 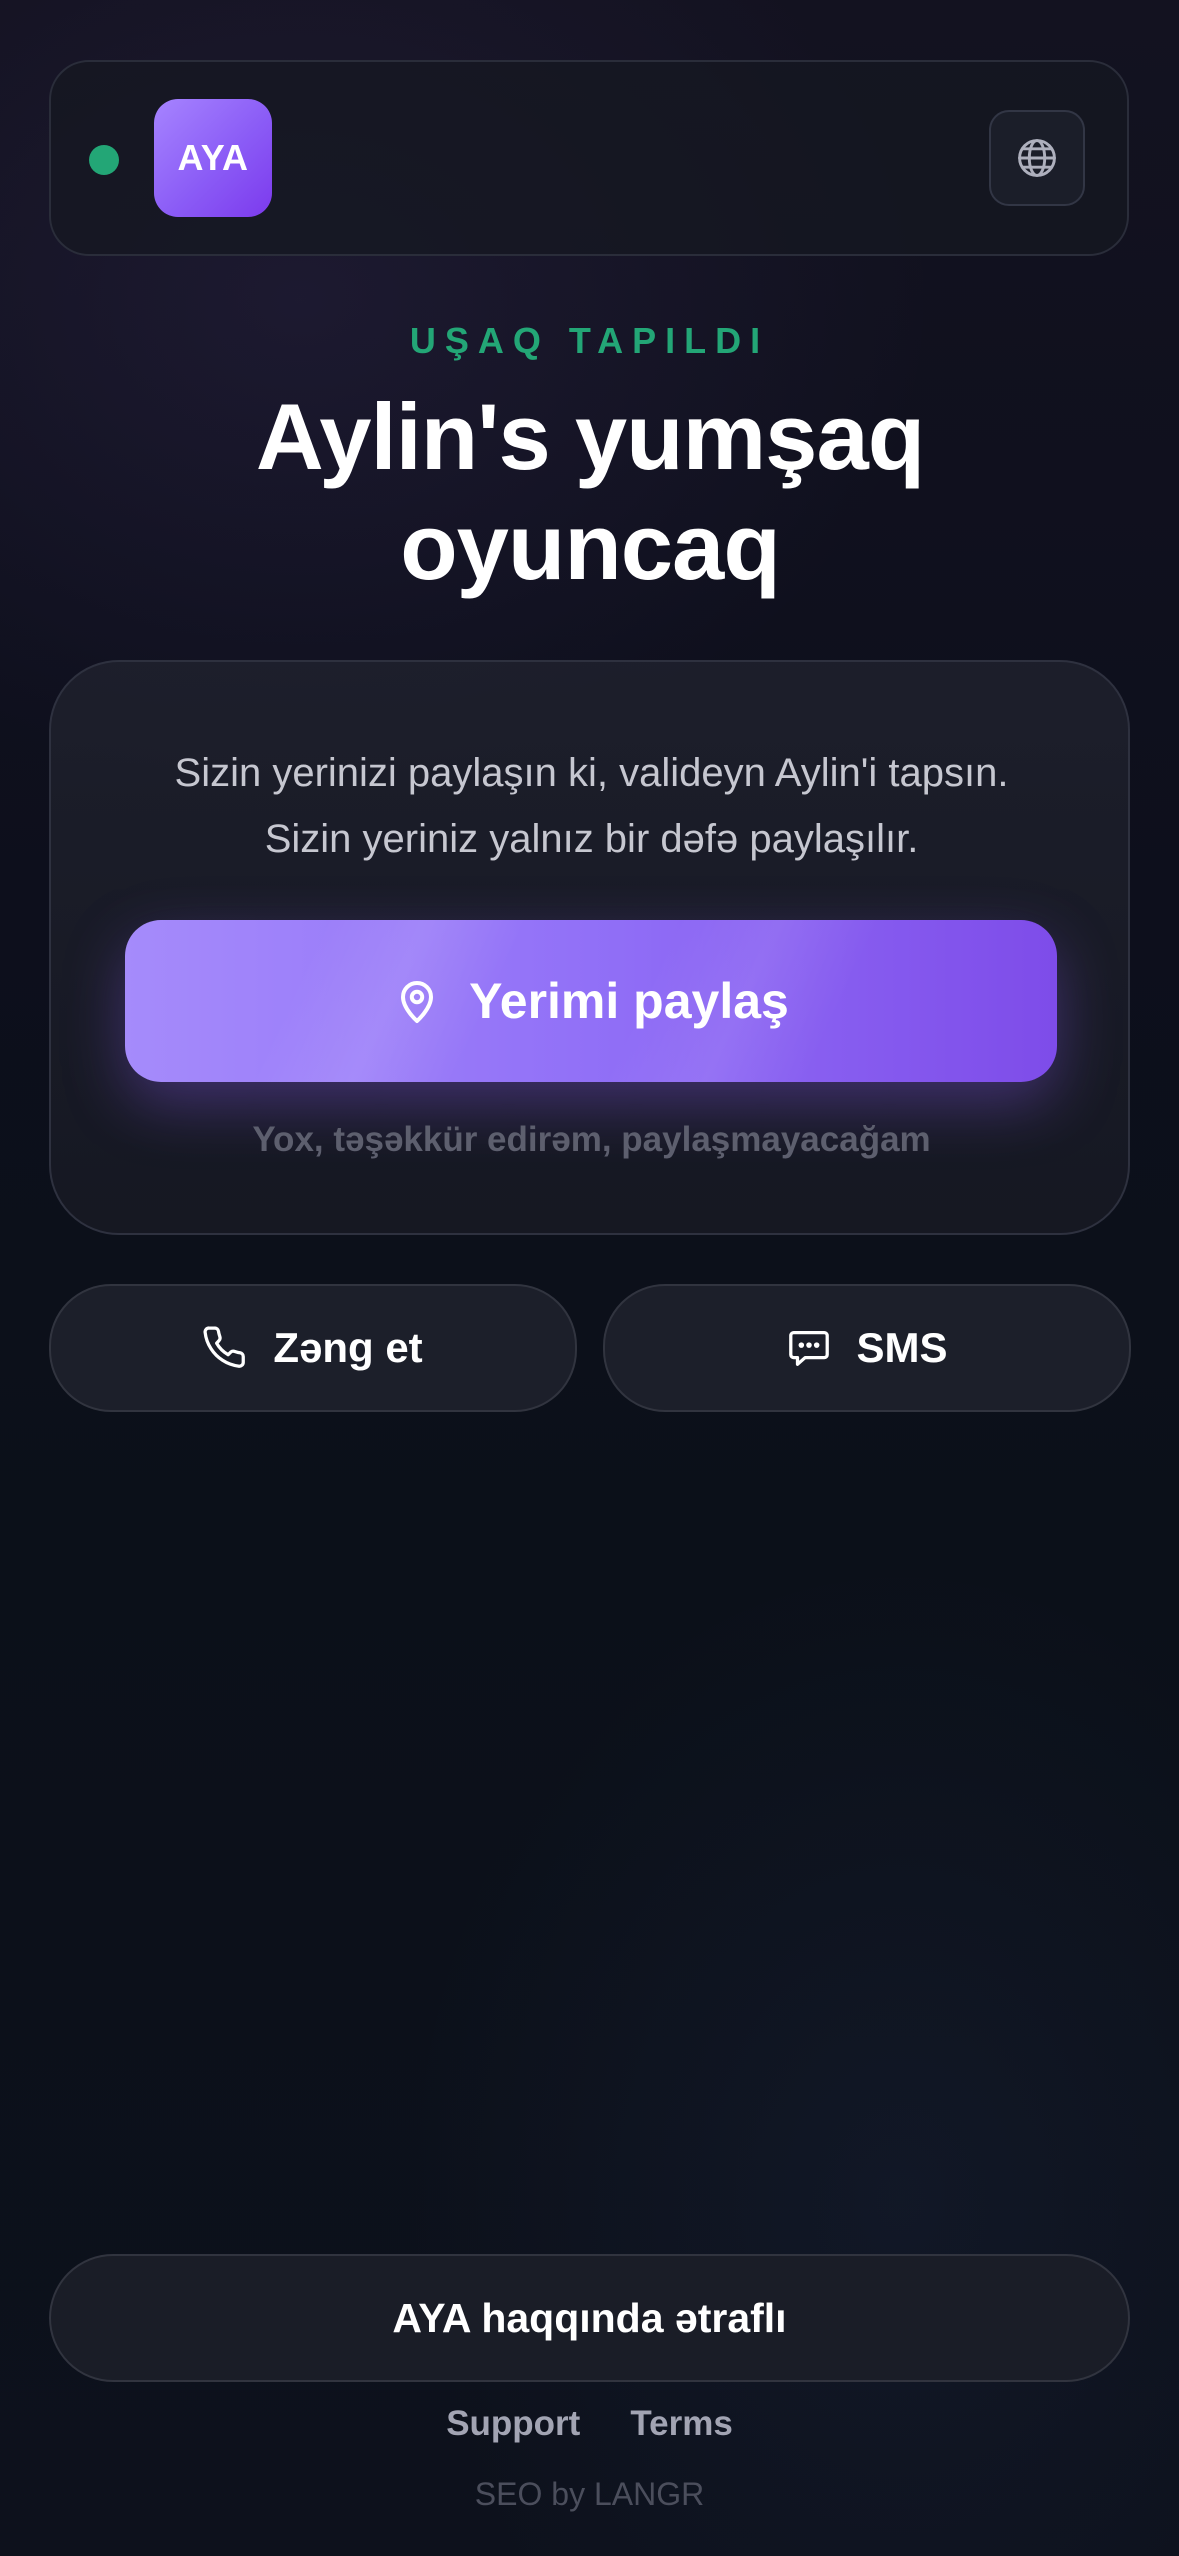 What do you see at coordinates (589, 340) in the screenshot?
I see `found-status-label: UŞAQ TAPILDI` at bounding box center [589, 340].